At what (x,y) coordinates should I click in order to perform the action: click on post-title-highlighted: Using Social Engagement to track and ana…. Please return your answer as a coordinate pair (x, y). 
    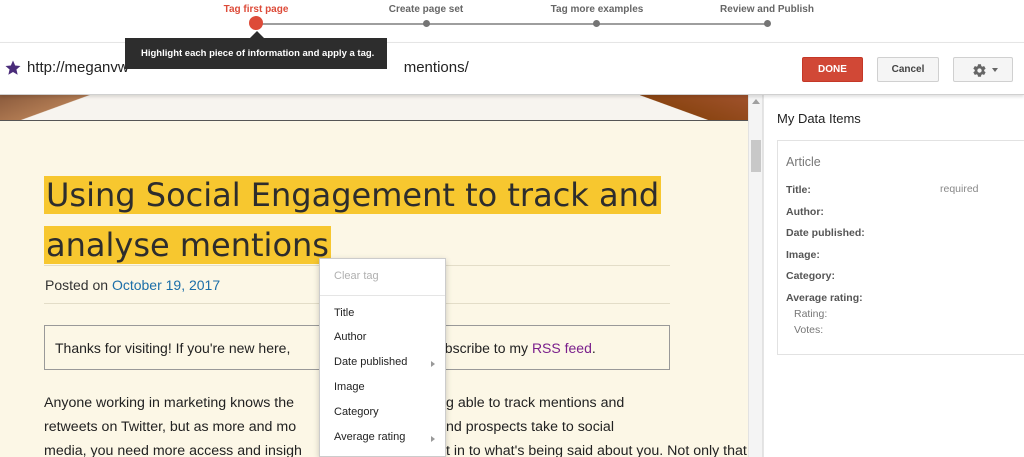
    Looking at the image, I should click on (354, 220).